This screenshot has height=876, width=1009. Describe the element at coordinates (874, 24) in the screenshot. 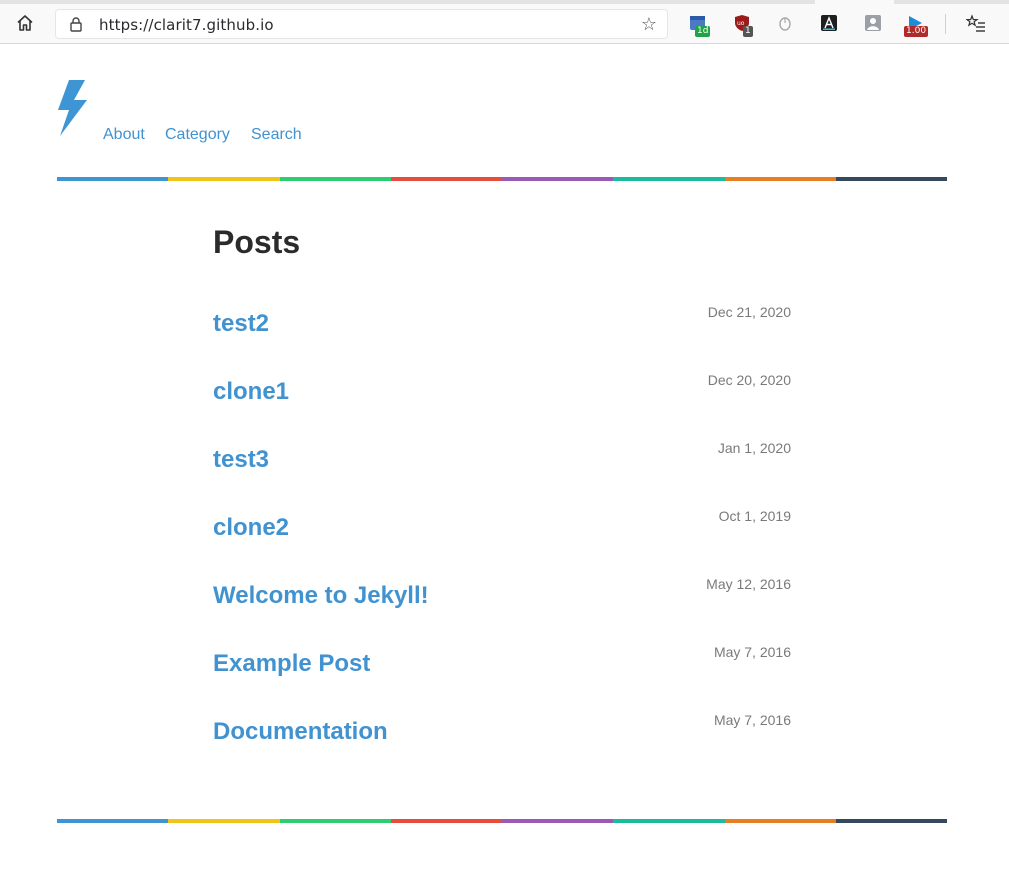

I see `profile-extension-icon` at that location.